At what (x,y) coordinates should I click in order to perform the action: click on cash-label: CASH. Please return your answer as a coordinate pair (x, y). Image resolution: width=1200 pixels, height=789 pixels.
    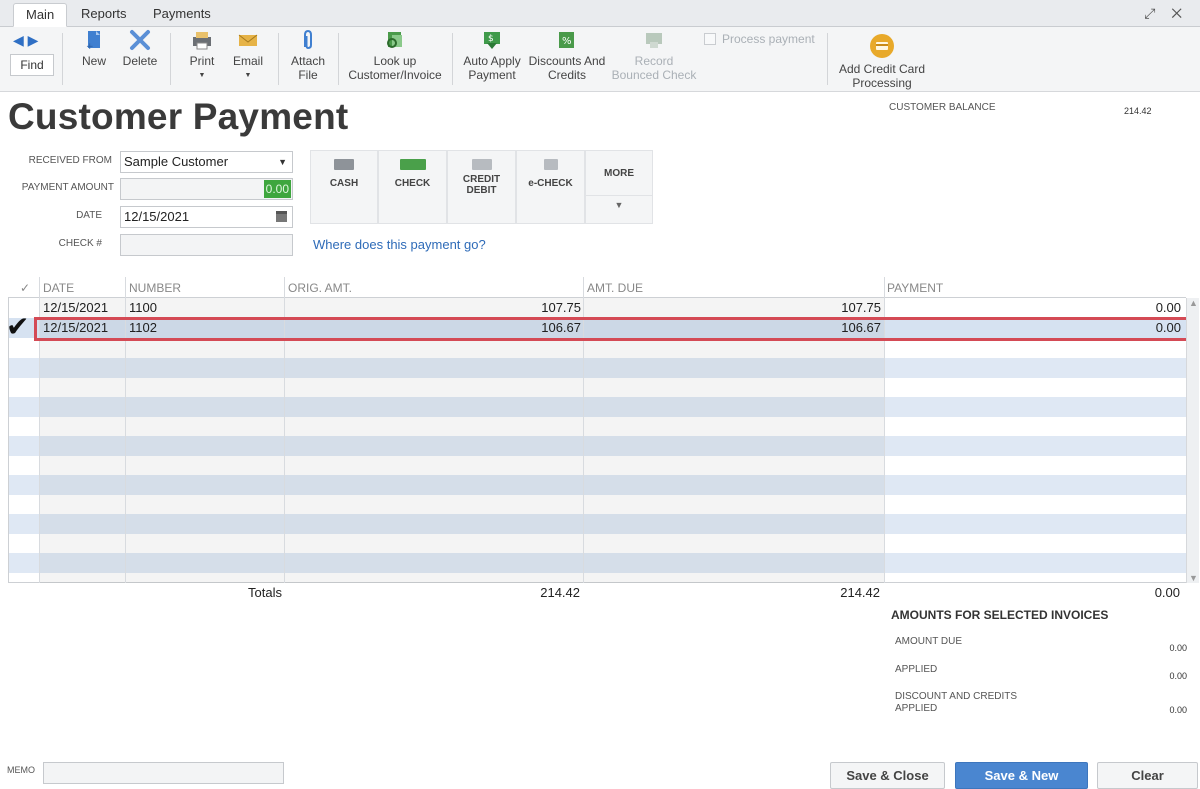
    Looking at the image, I should click on (344, 183).